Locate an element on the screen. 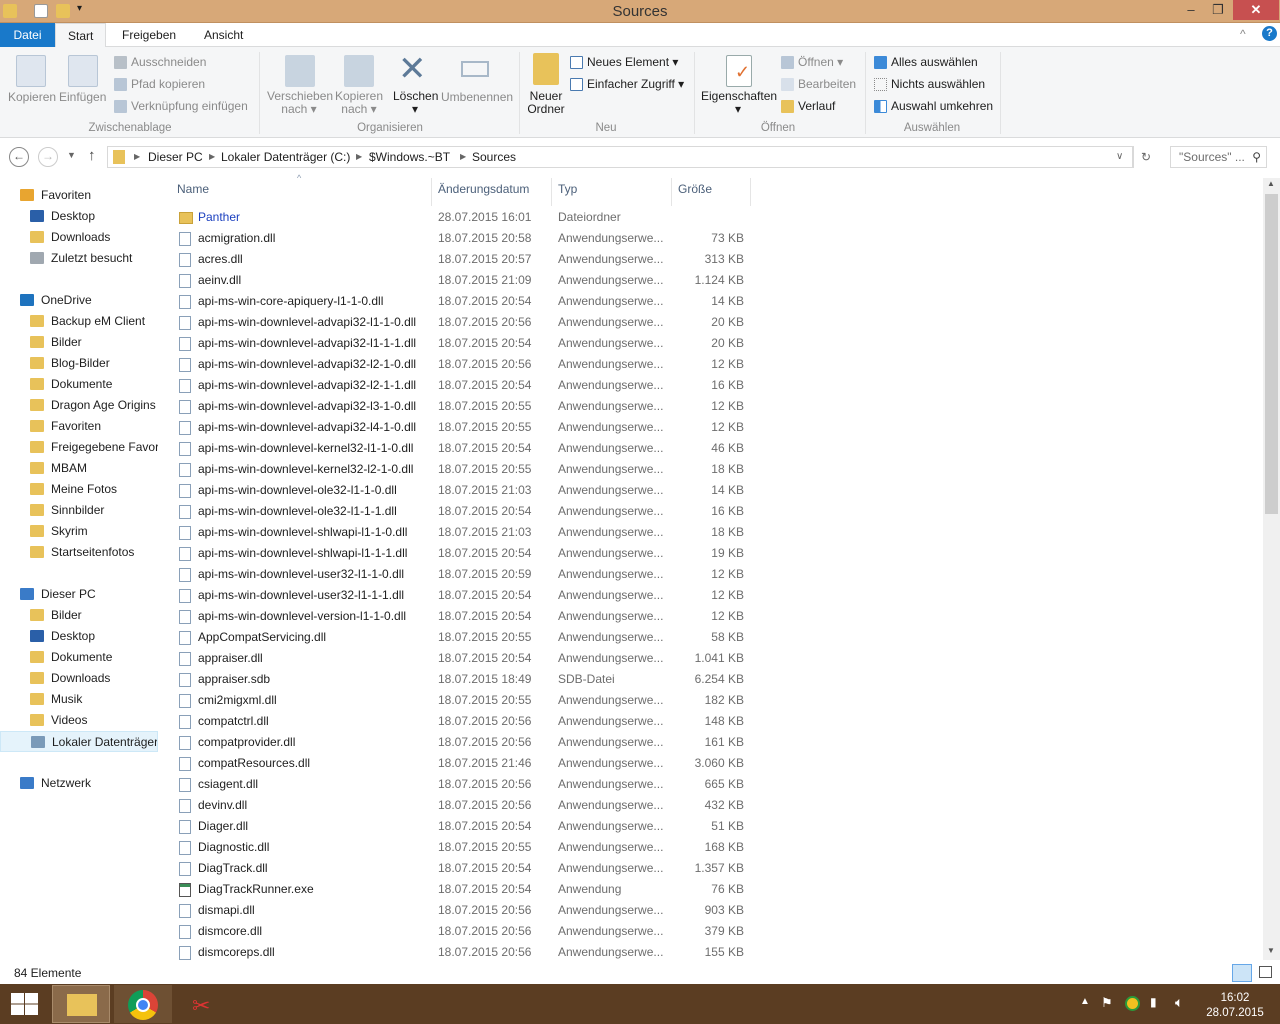  scroll-down-arrow: ▼ is located at coordinates (1271, 950).